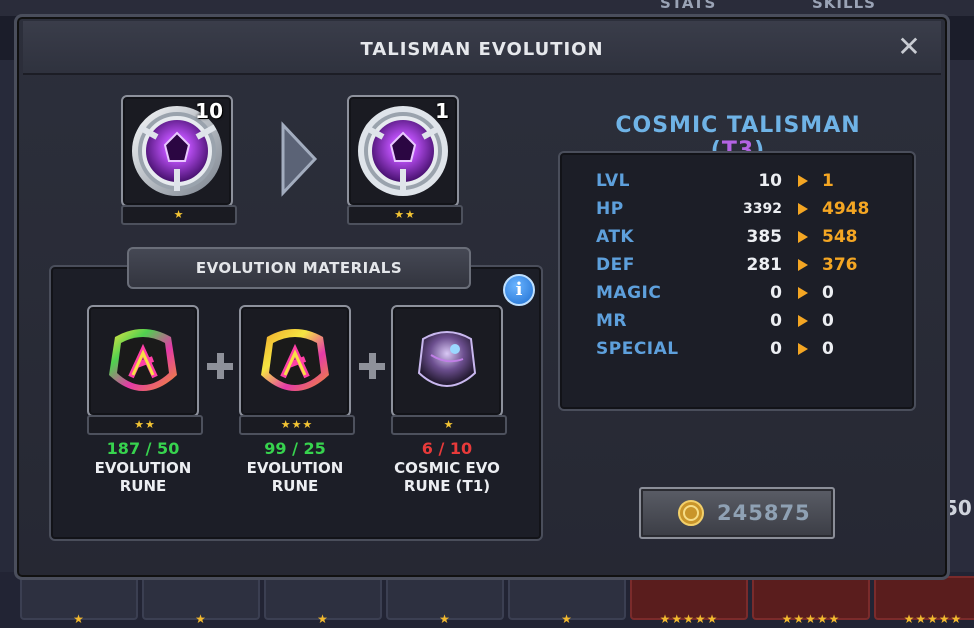  What do you see at coordinates (691, 513) in the screenshot?
I see `gold-coin-icon` at bounding box center [691, 513].